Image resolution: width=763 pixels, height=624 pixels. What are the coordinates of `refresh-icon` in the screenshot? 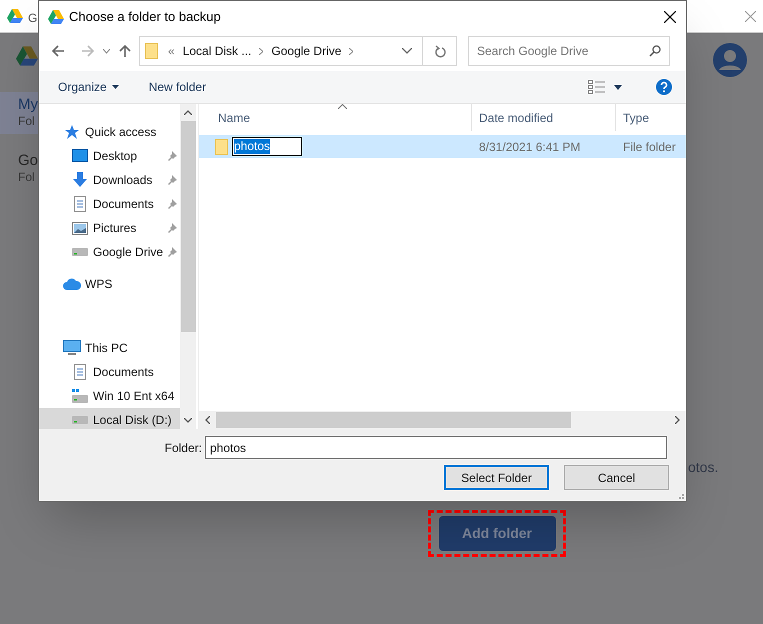 It's located at (440, 51).